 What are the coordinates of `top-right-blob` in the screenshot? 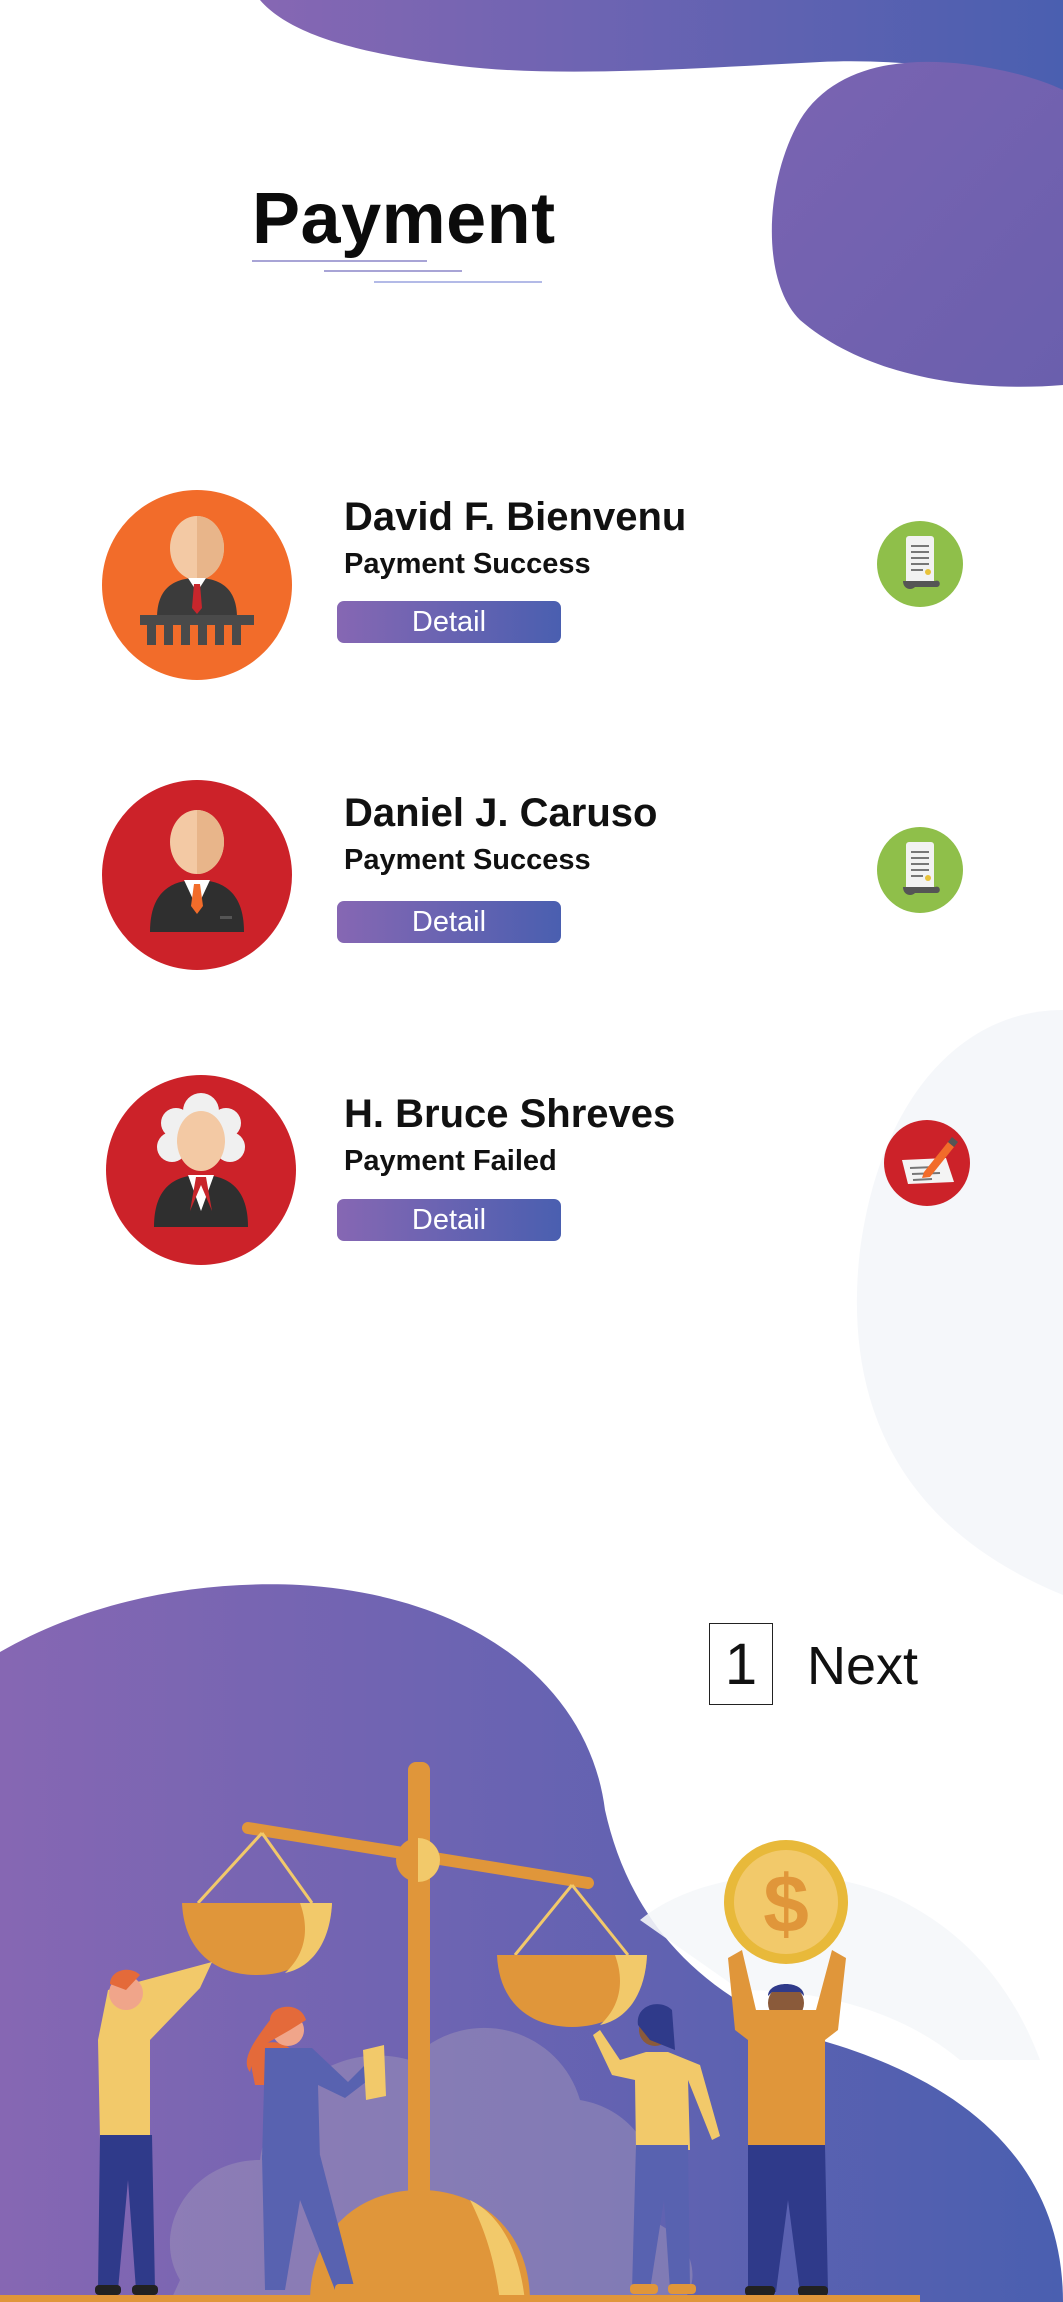 It's located at (917, 224).